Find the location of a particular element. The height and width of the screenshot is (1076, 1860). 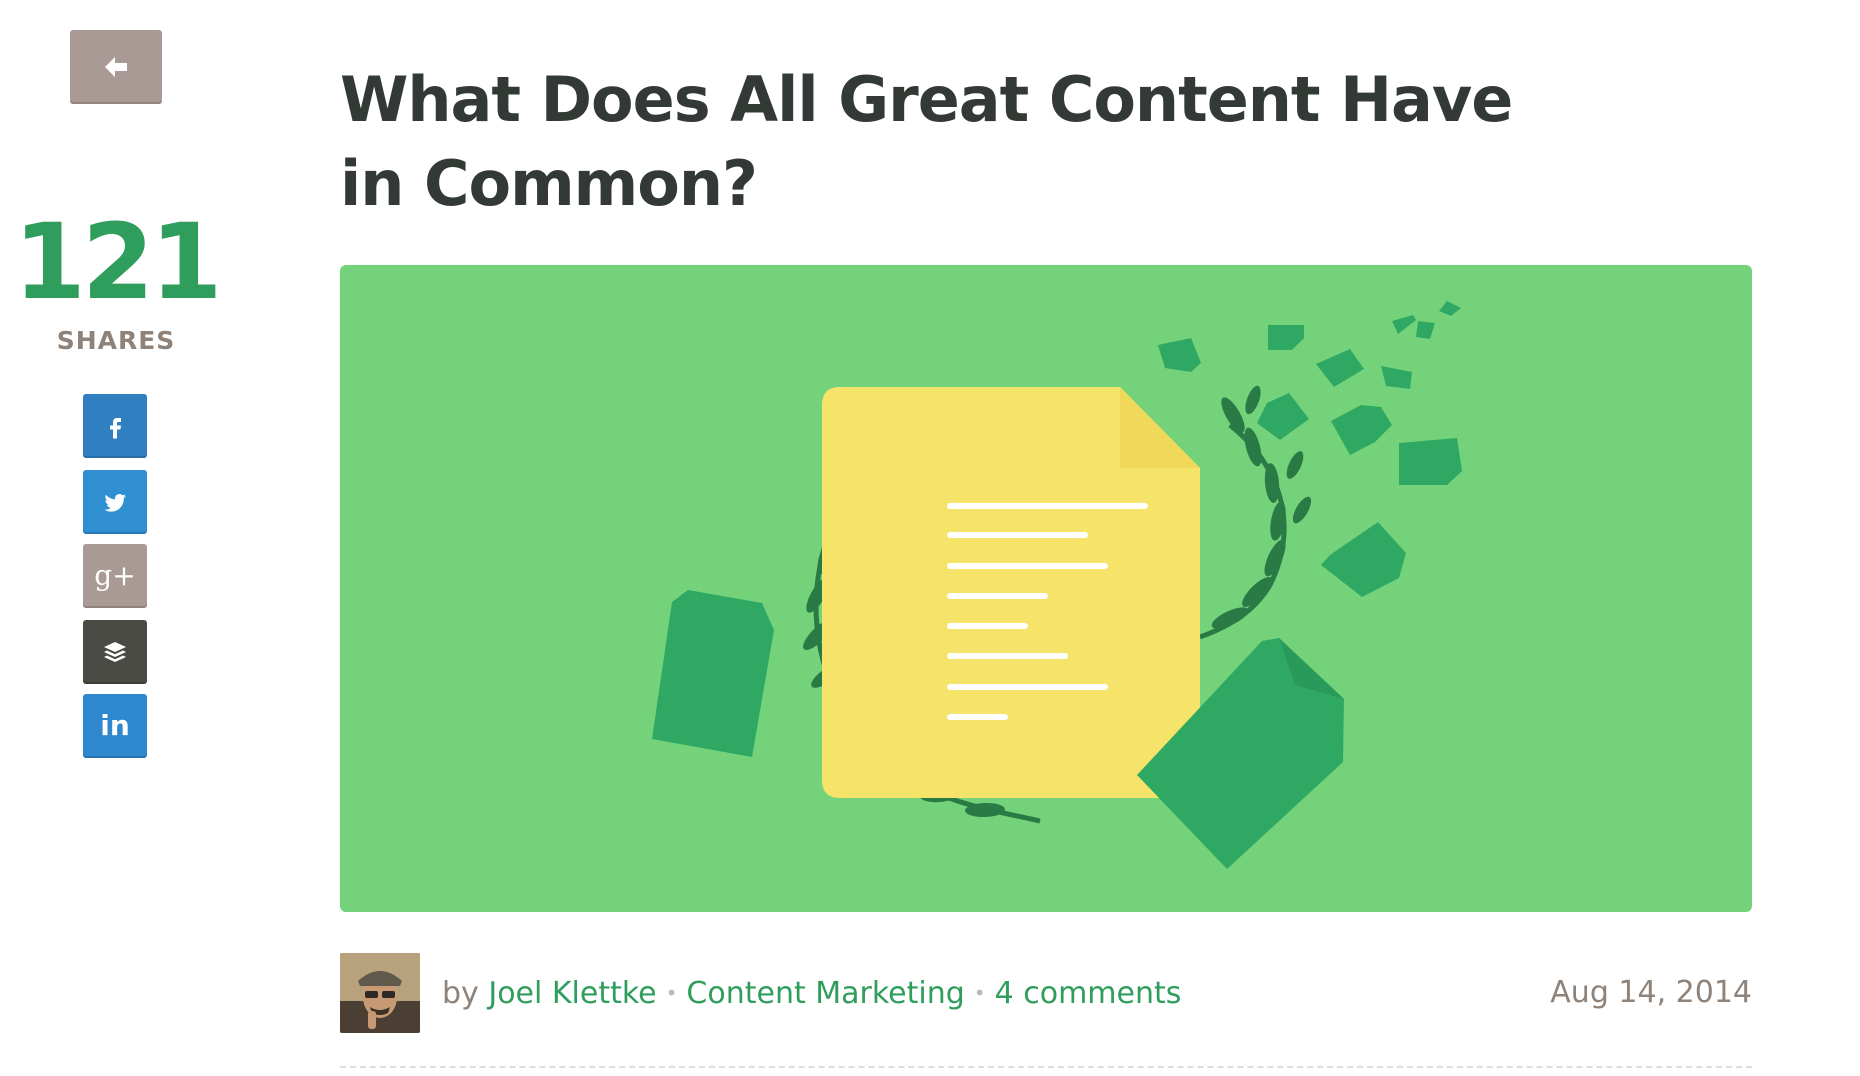

share-count: 121 is located at coordinates (117, 262).